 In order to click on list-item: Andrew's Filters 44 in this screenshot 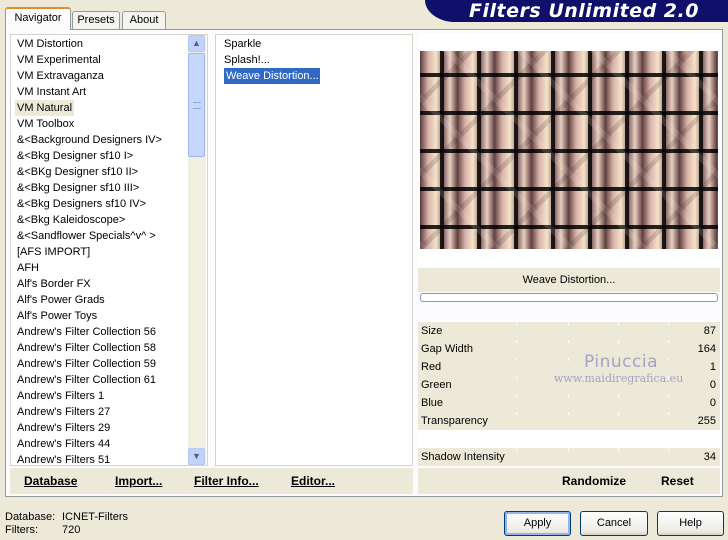, I will do `click(63, 444)`.